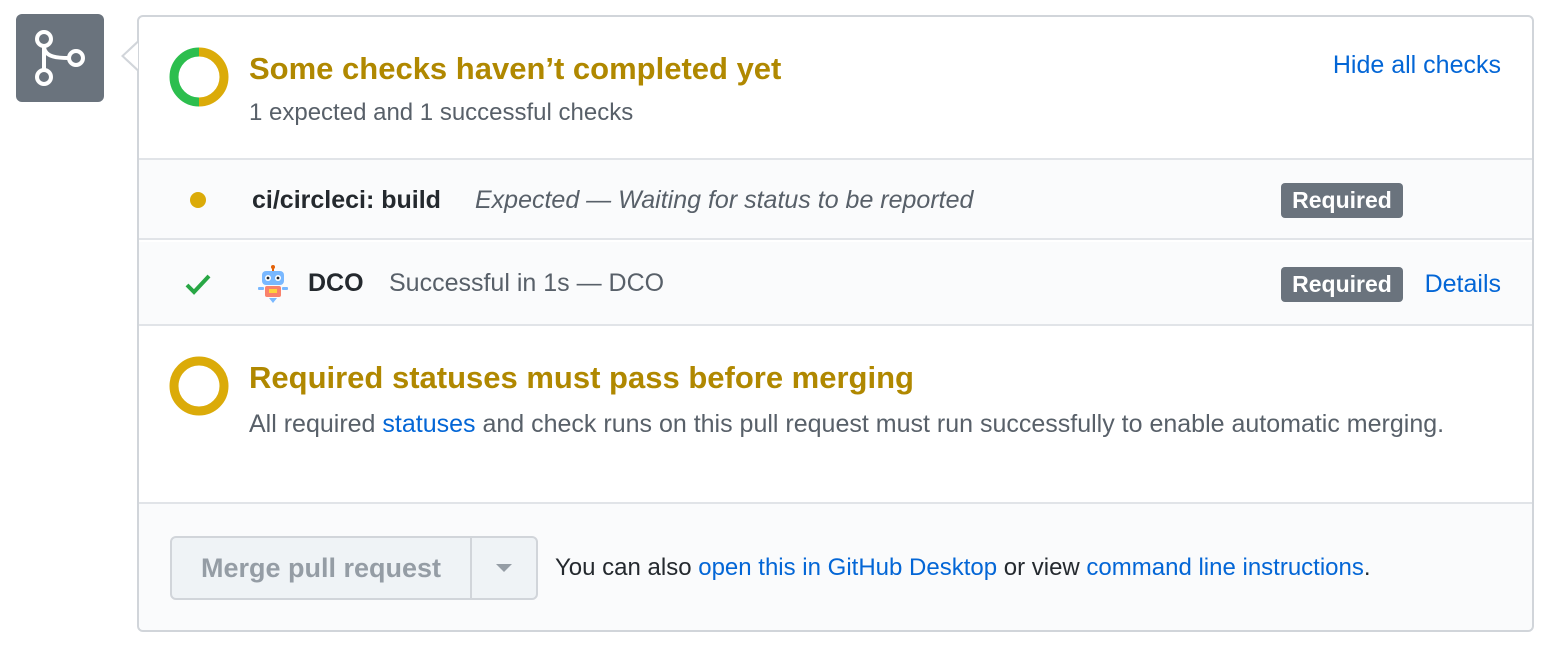 The height and width of the screenshot is (652, 1554). I want to click on git-merge-icon-box, so click(60, 58).